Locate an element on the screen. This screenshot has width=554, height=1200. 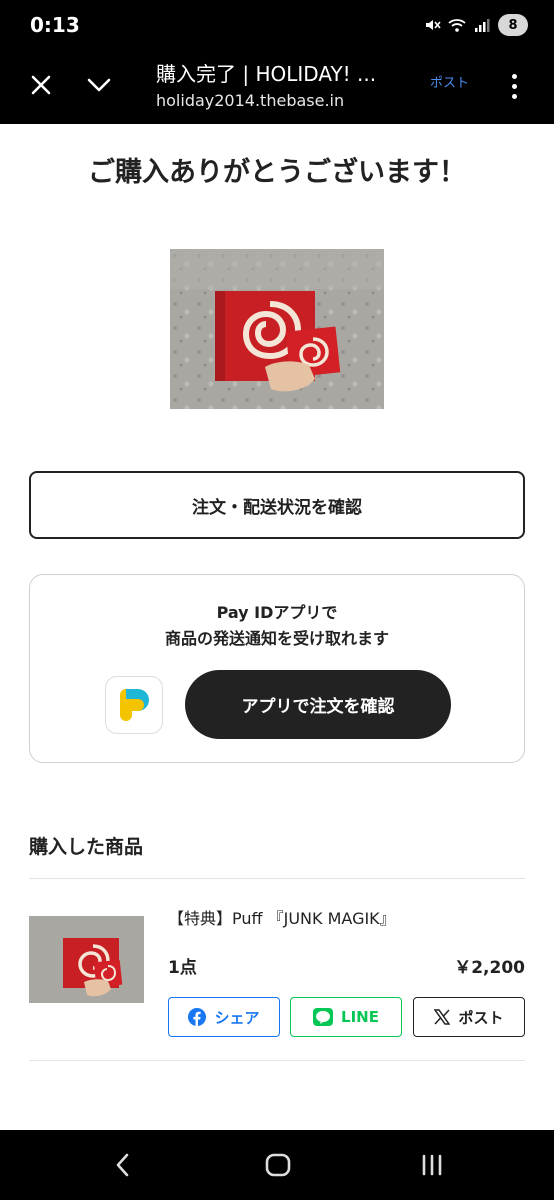
home-icon is located at coordinates (278, 1165).